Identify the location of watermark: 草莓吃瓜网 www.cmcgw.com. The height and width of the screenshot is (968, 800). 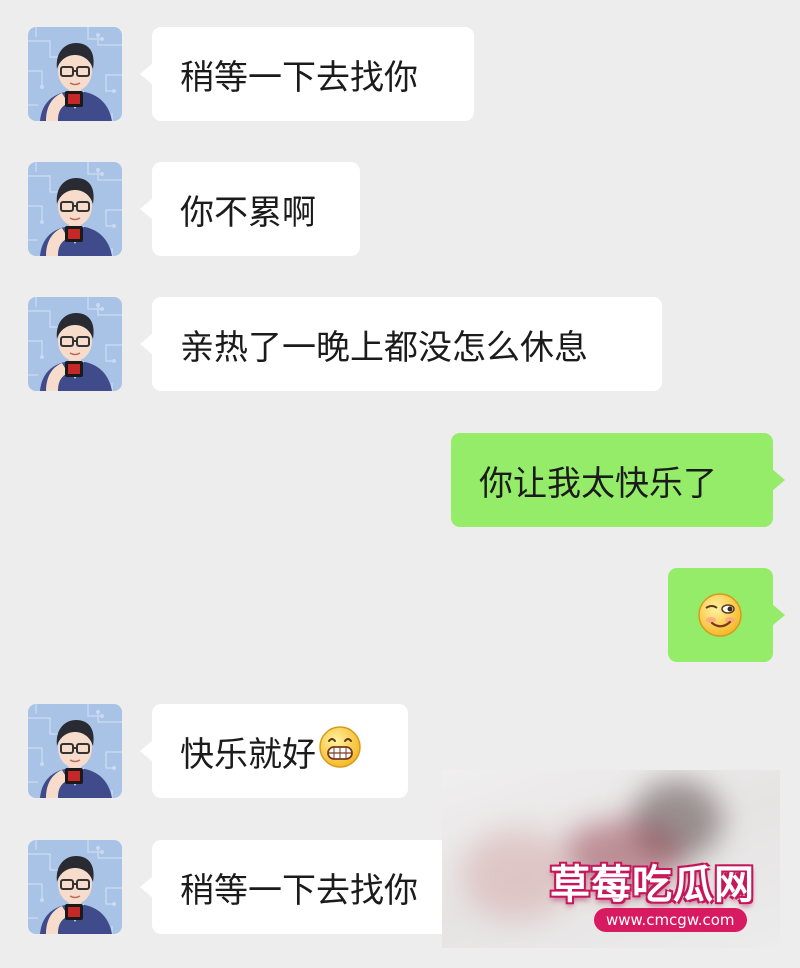
(611, 859).